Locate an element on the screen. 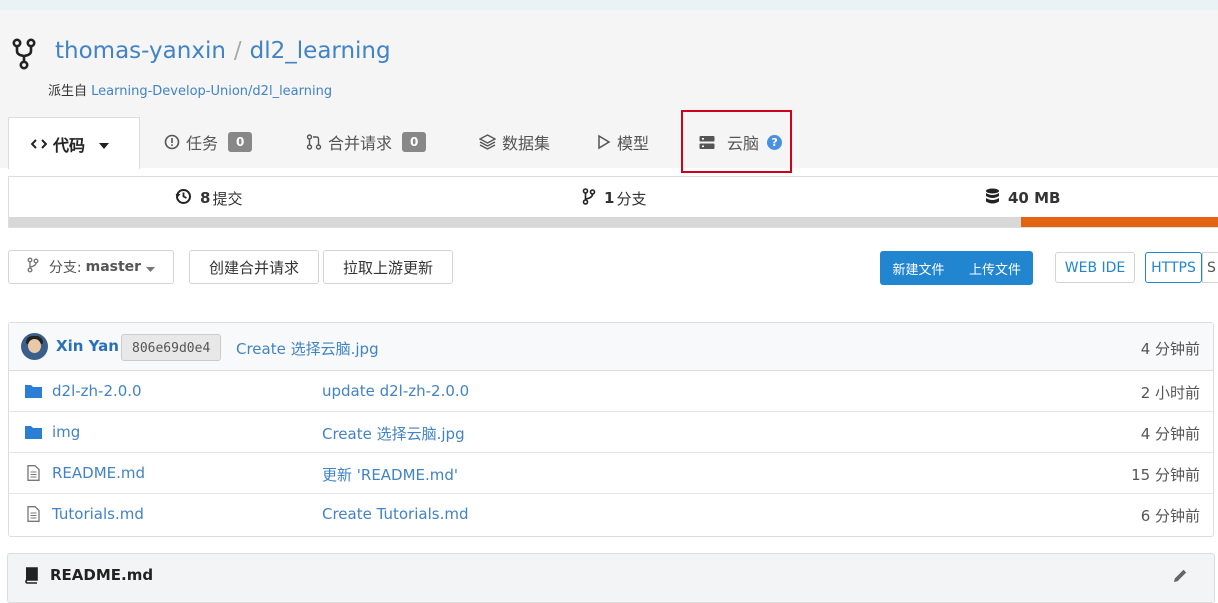 Image resolution: width=1218 pixels, height=603 pixels. file-time: 2 小时前 is located at coordinates (1170, 393).